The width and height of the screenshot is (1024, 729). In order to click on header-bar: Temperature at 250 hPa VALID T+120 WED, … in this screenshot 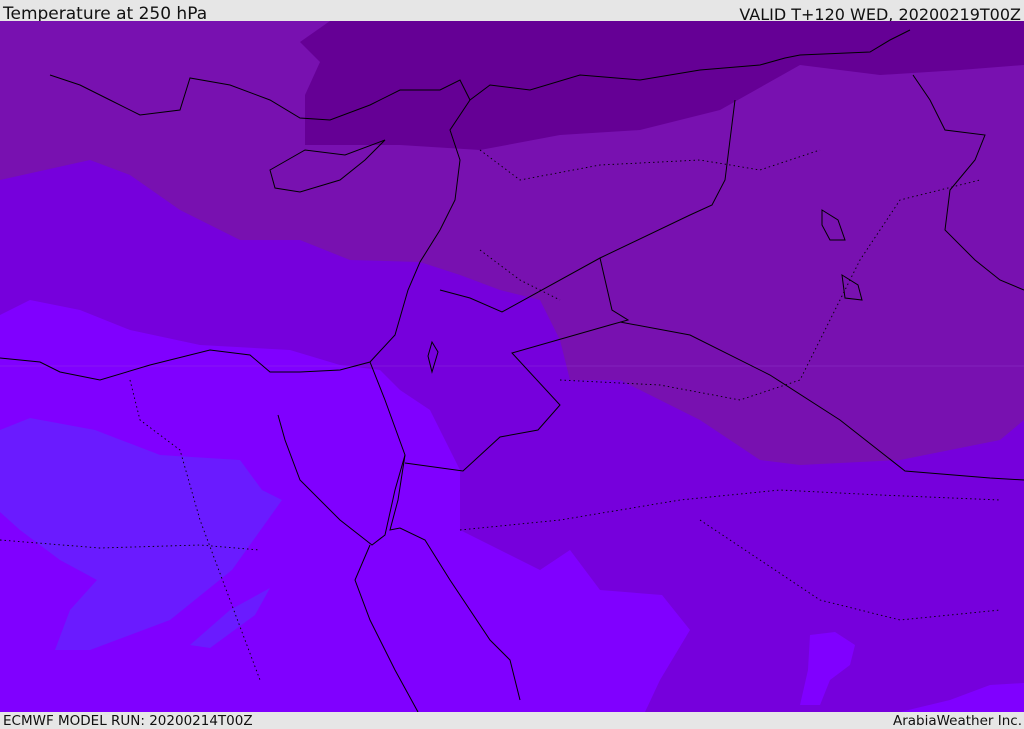, I will do `click(512, 12)`.